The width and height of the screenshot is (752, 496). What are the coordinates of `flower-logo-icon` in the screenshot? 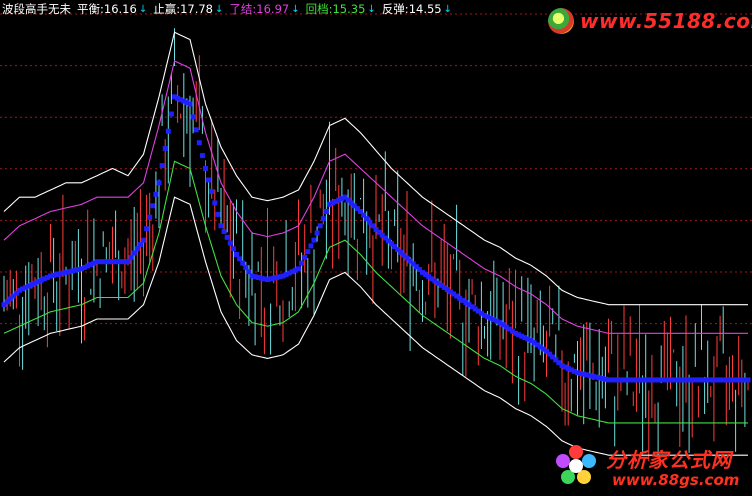 It's located at (576, 464).